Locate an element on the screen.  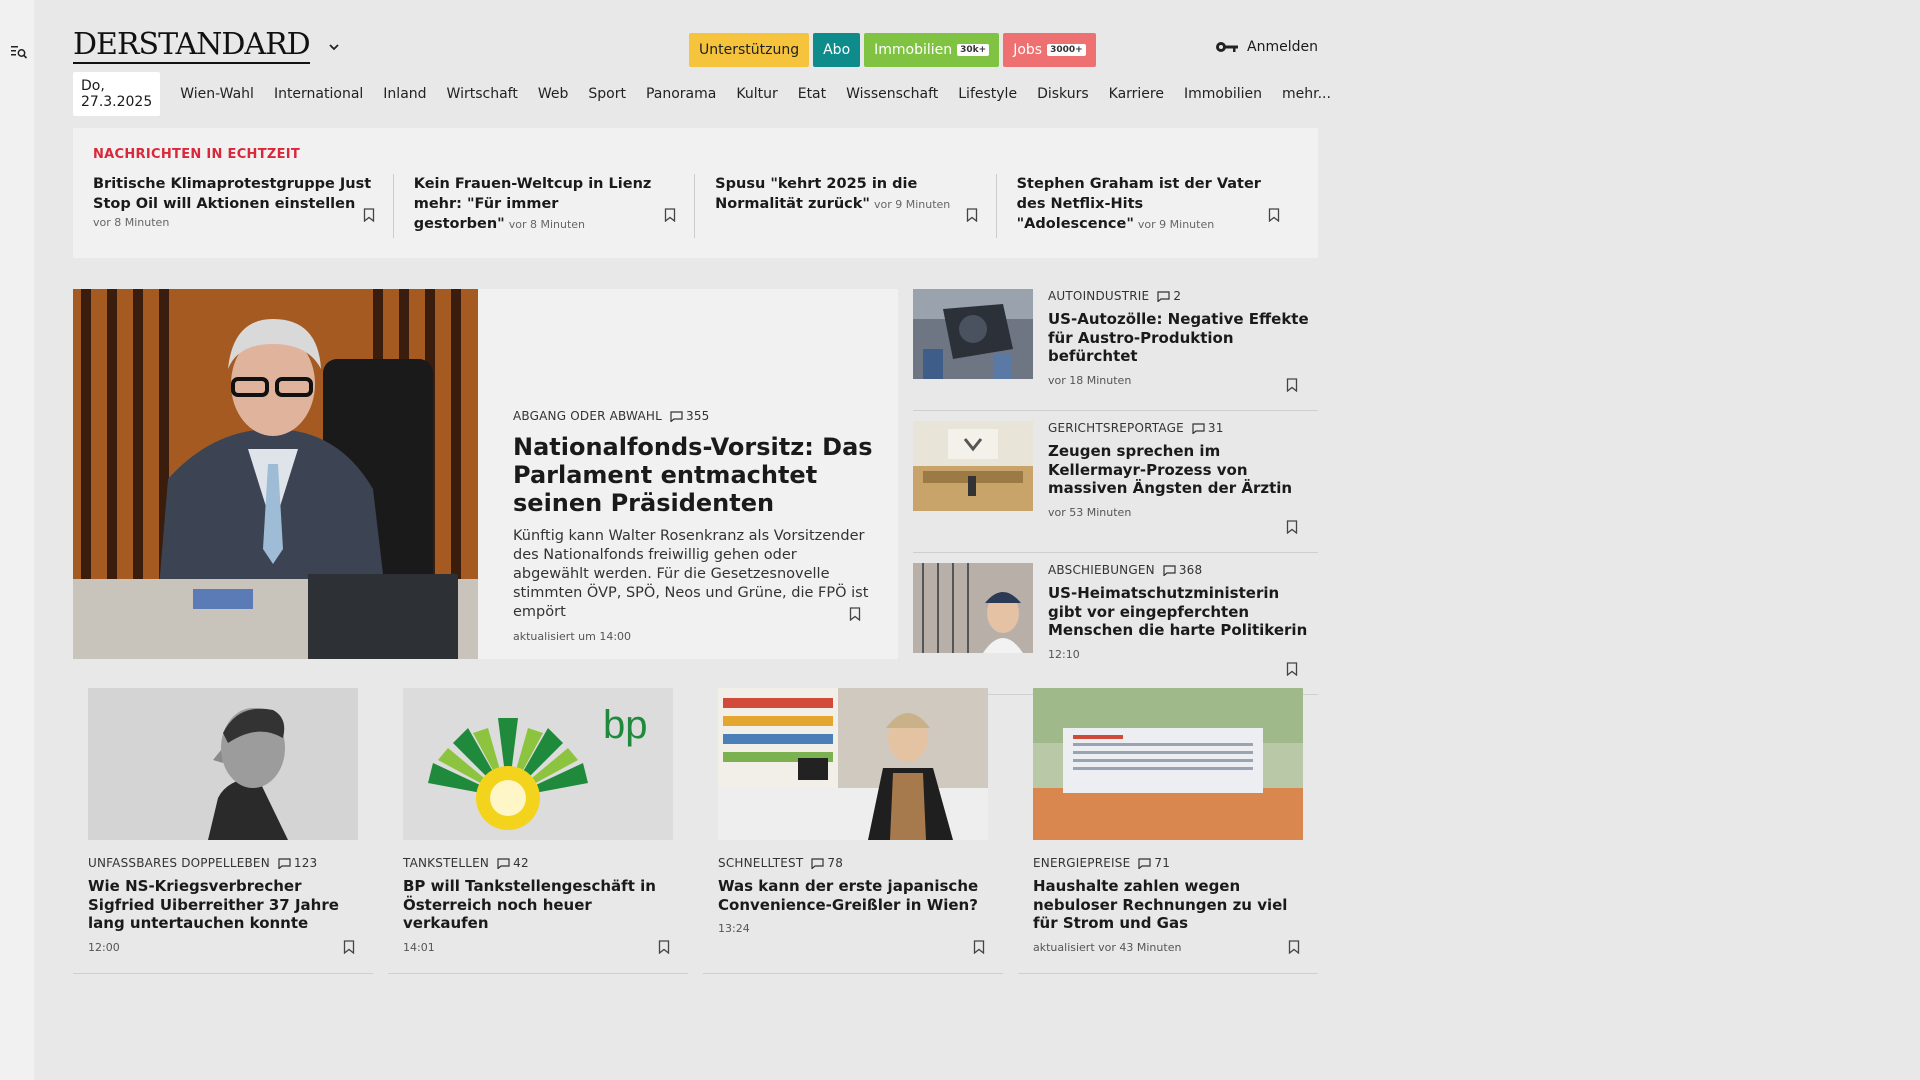
side-kicker-text: AUTOINDUSTRIE is located at coordinates (1099, 296).